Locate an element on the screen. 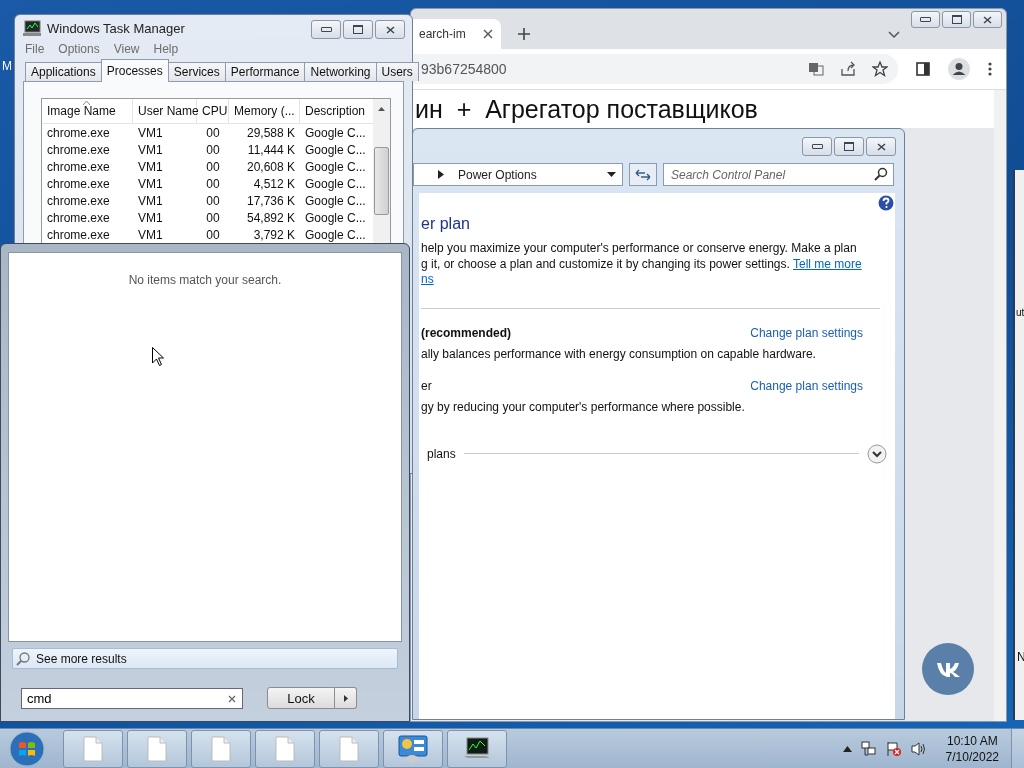 The image size is (1024, 768). menu-item: Help is located at coordinates (166, 49).